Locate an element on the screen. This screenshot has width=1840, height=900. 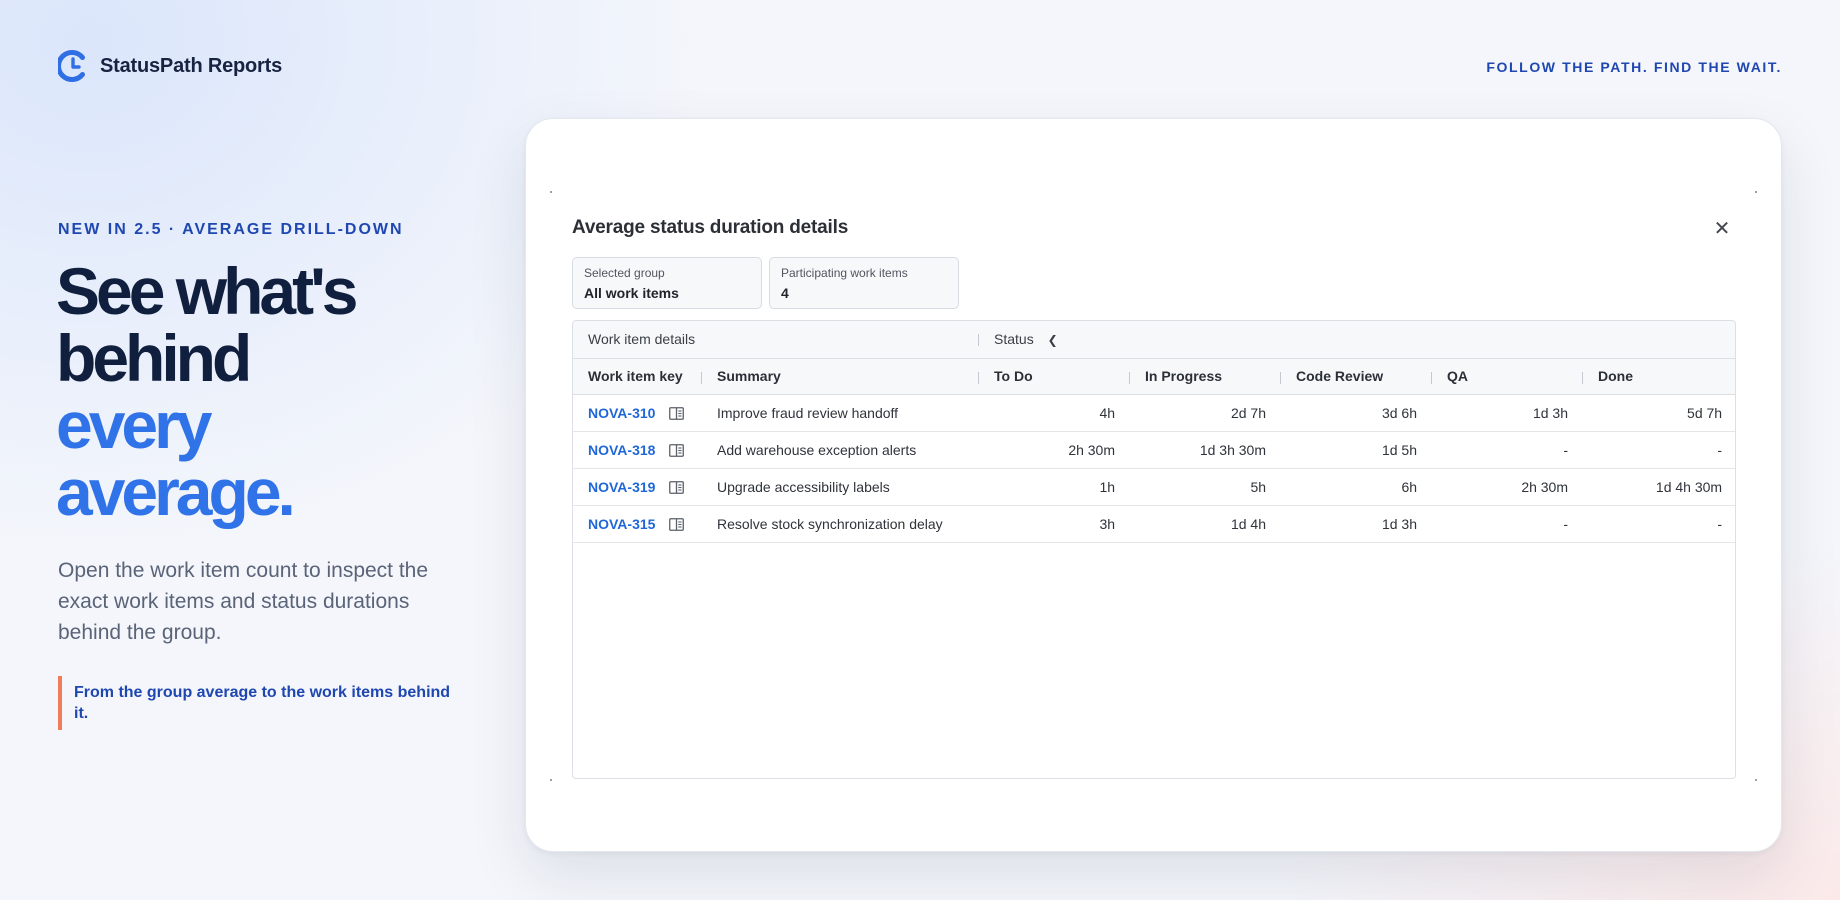
group-header-label: Work item details is located at coordinates (642, 339).